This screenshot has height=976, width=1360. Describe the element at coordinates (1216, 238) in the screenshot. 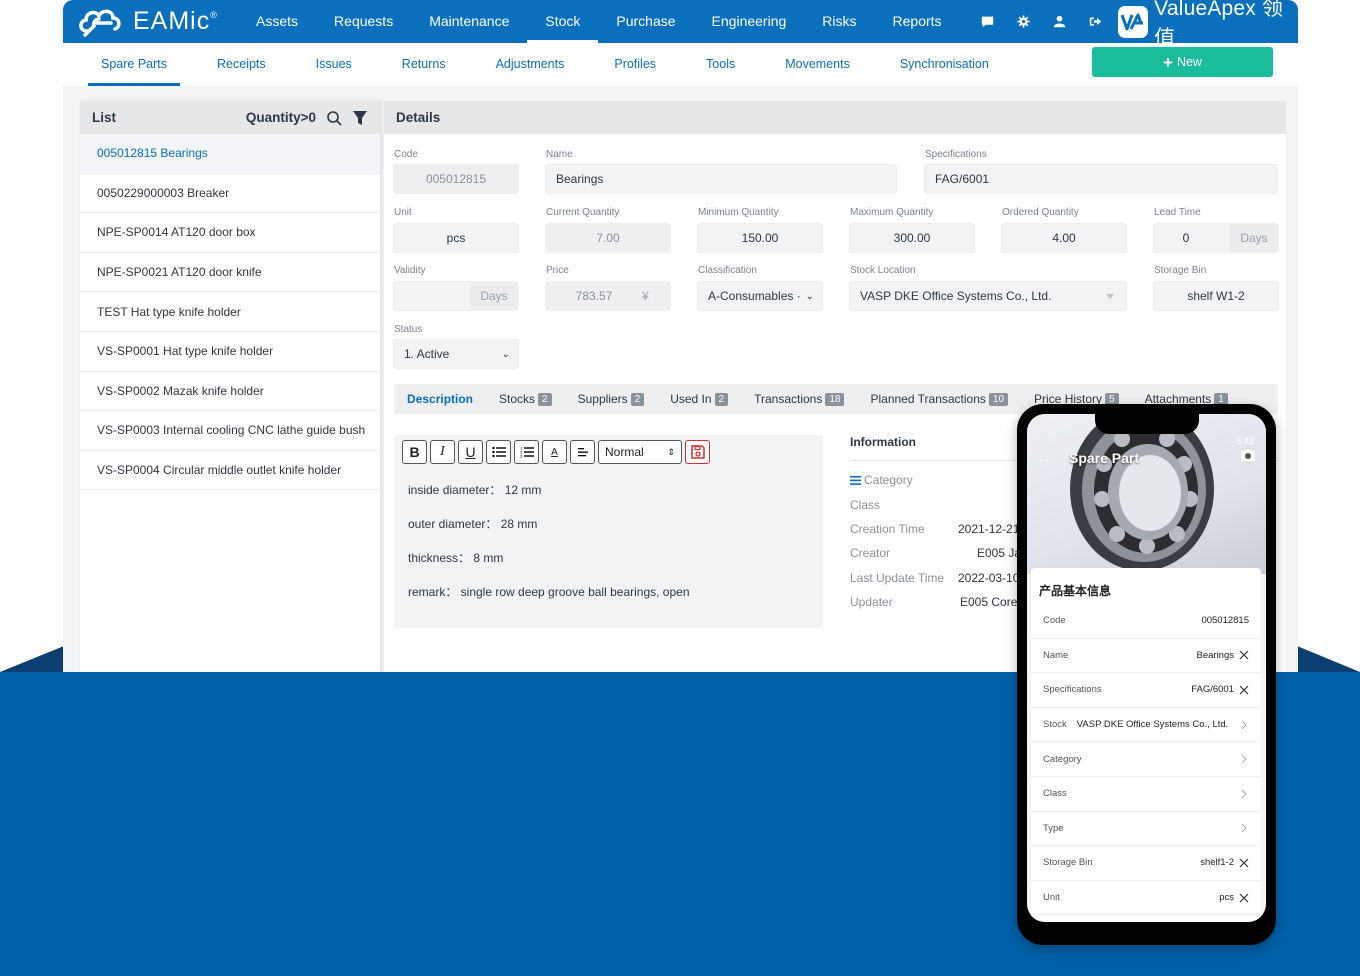

I see `lead-time-field: 0 Days` at that location.